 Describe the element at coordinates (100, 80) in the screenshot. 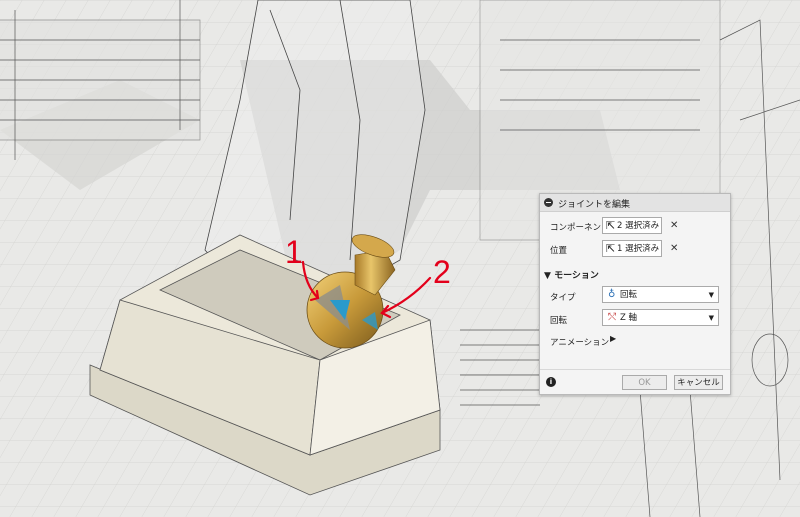

I see `left-background-part` at that location.